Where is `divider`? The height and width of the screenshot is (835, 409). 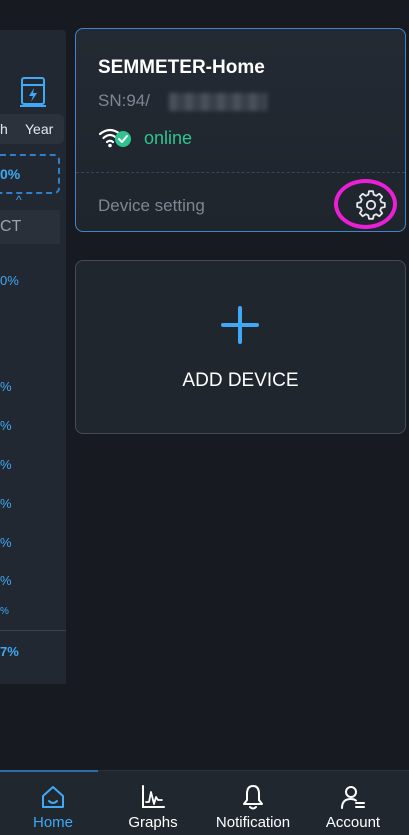
divider is located at coordinates (33, 630).